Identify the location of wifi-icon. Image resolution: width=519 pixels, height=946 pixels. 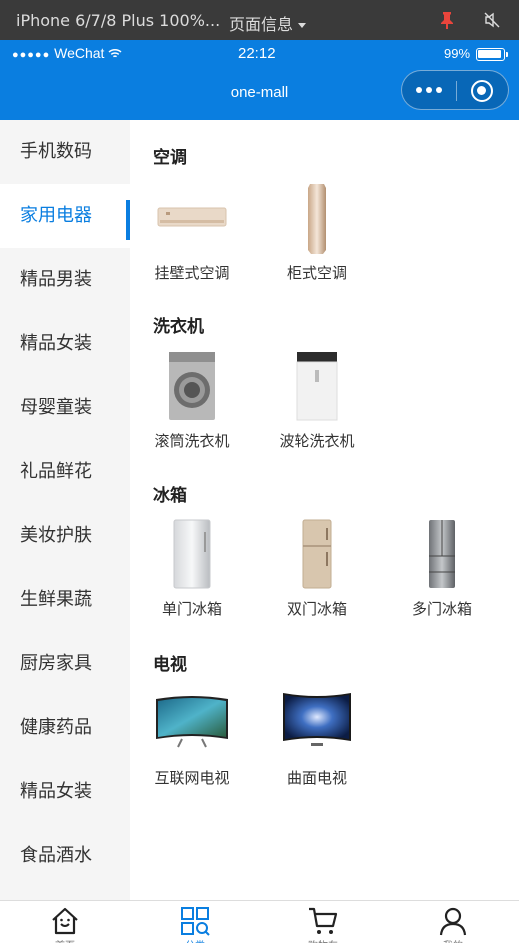
(115, 53).